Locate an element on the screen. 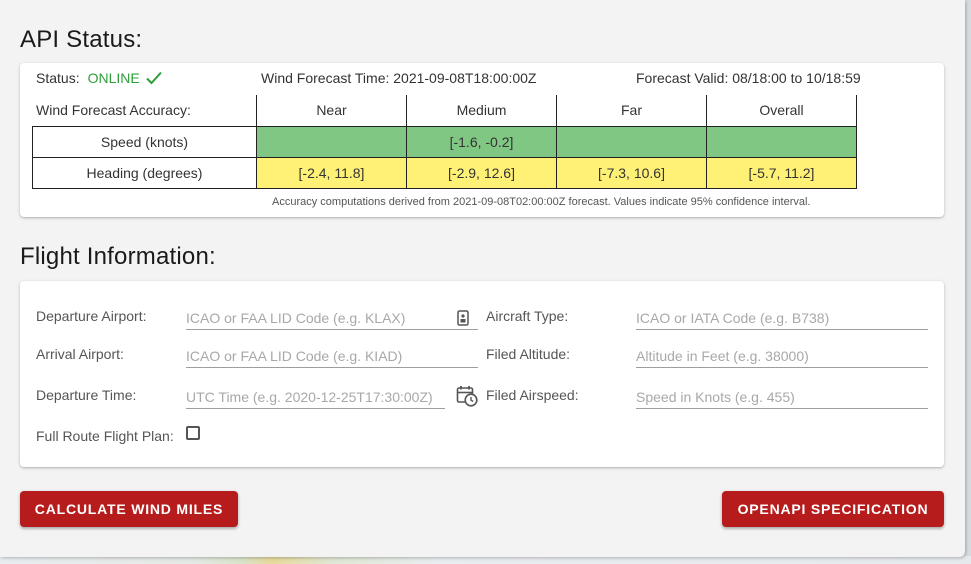 The width and height of the screenshot is (971, 564). aircraft-type-label: Aircraft Type: is located at coordinates (527, 316).